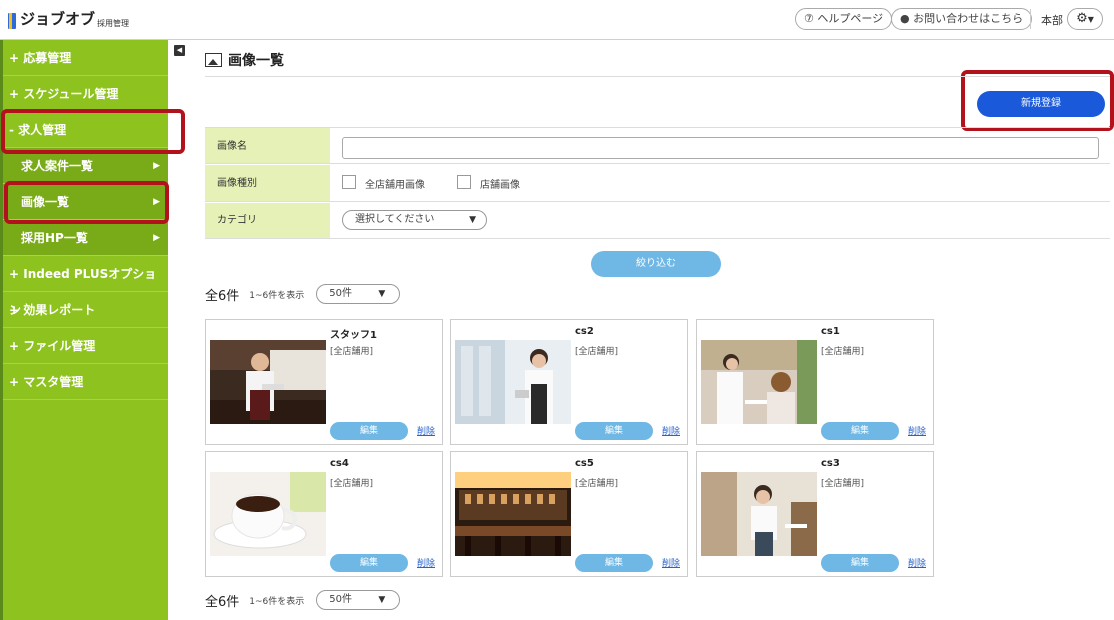  What do you see at coordinates (830, 463) in the screenshot?
I see `image-title: cs3` at bounding box center [830, 463].